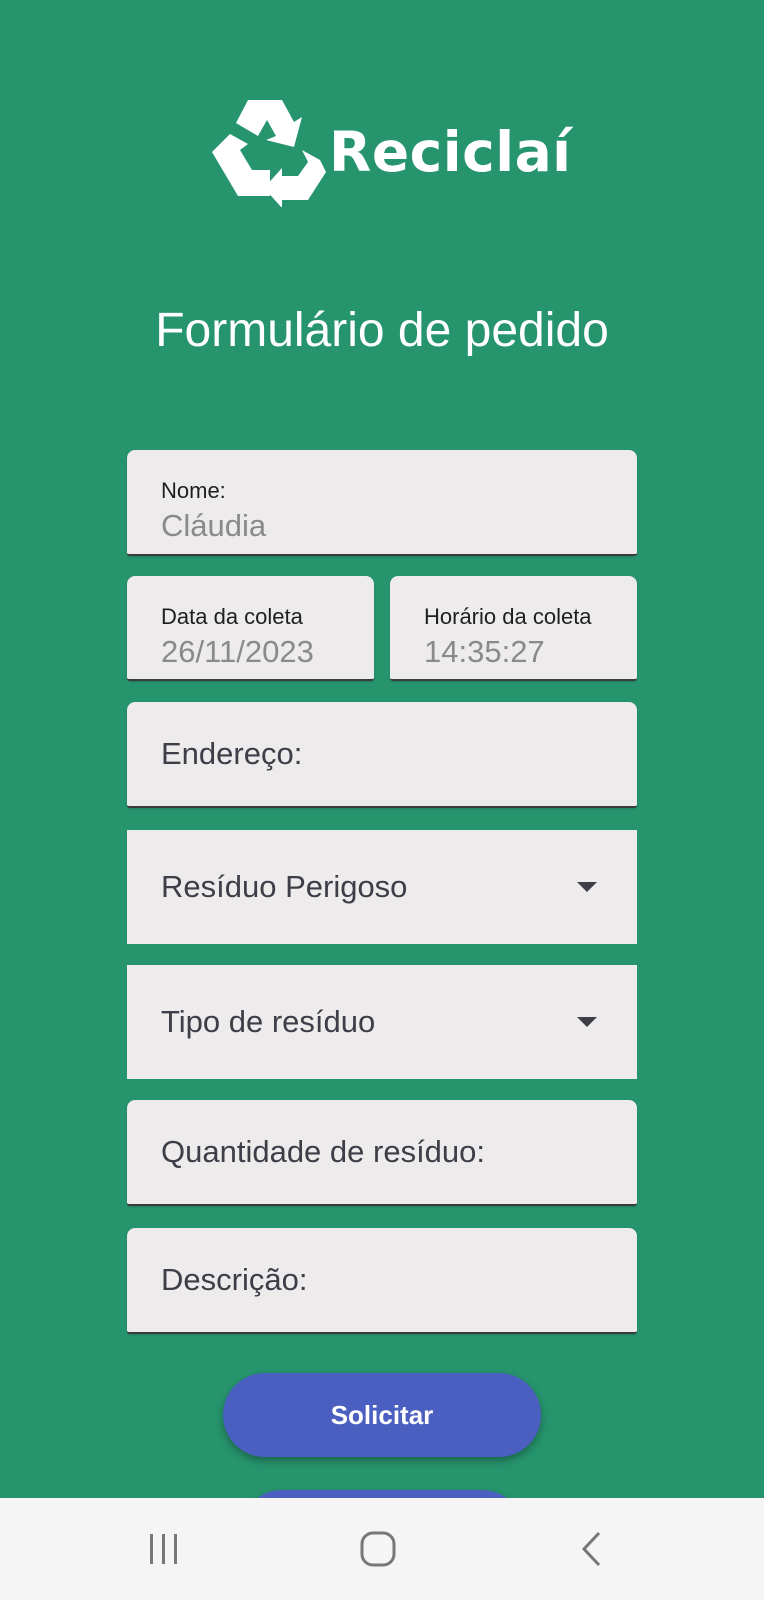 Image resolution: width=764 pixels, height=1600 pixels. I want to click on recents-button, so click(164, 1549).